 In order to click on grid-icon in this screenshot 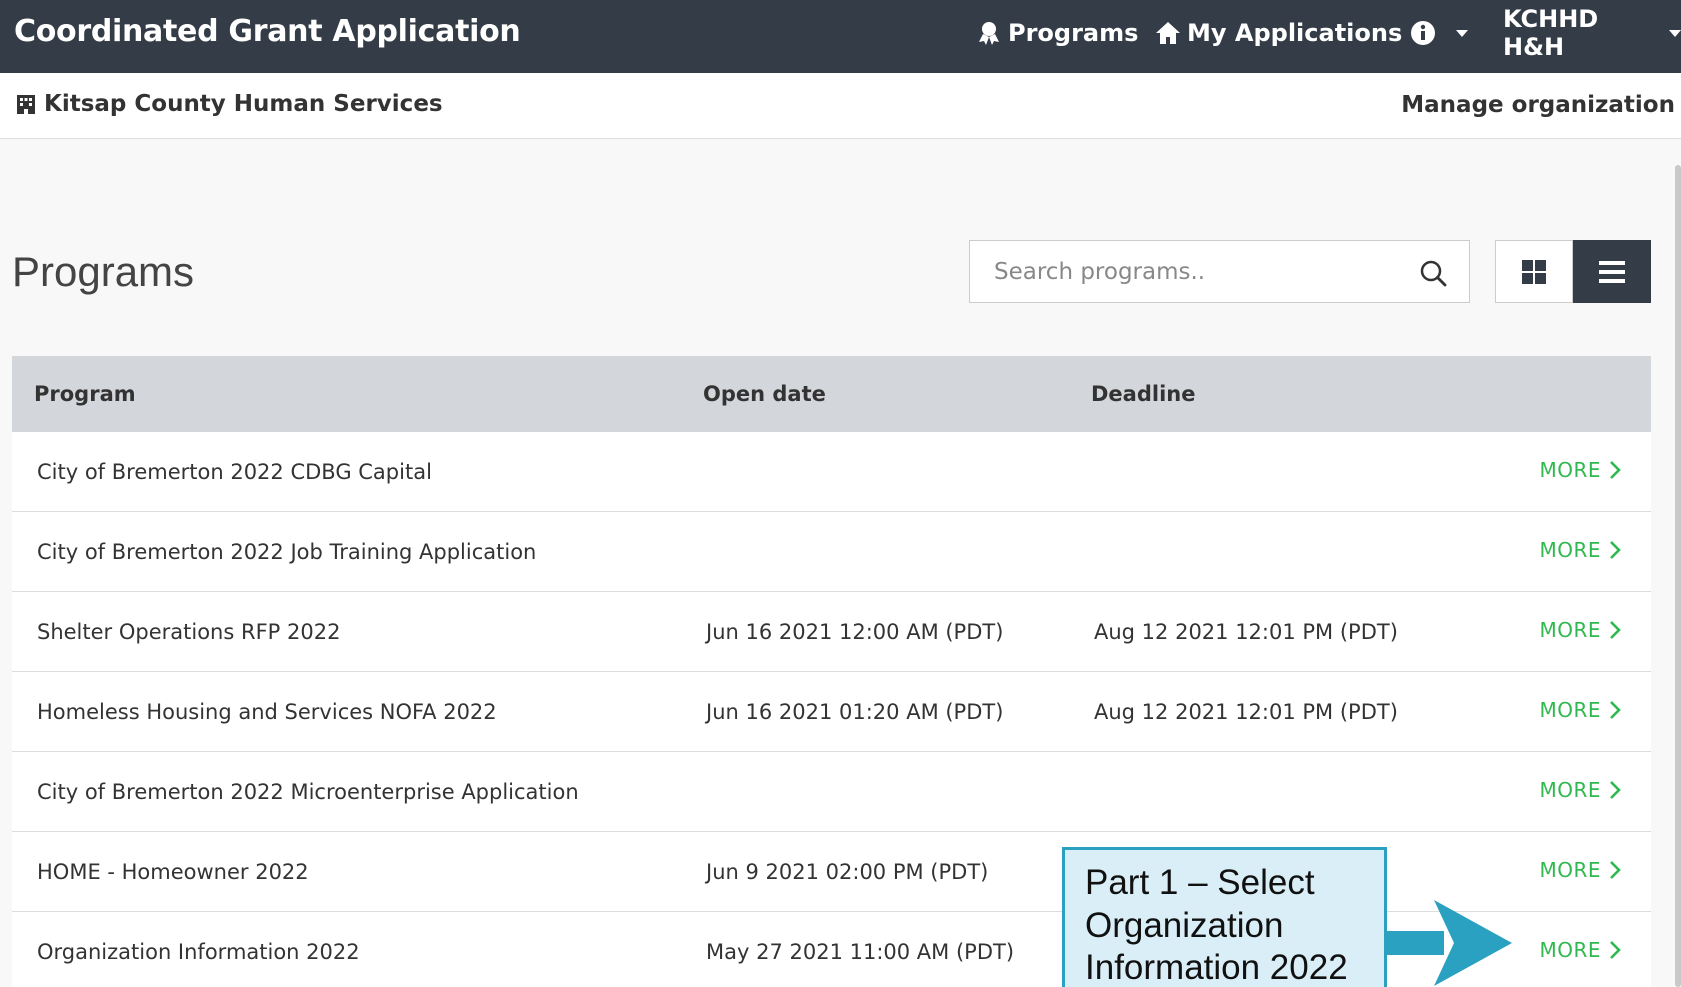, I will do `click(1534, 271)`.